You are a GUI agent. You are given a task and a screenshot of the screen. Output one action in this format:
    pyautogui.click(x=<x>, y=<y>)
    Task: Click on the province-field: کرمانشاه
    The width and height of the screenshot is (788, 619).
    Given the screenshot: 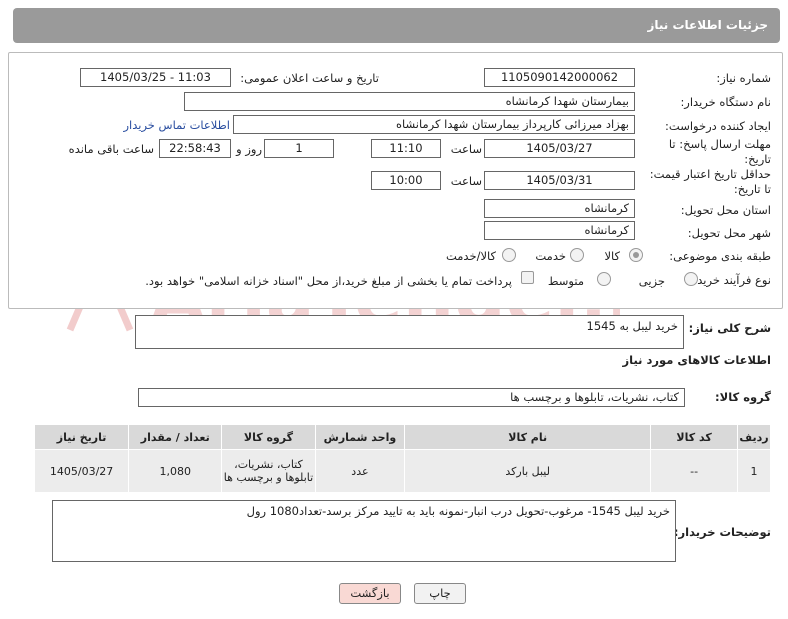 What is the action you would take?
    pyautogui.click(x=559, y=208)
    